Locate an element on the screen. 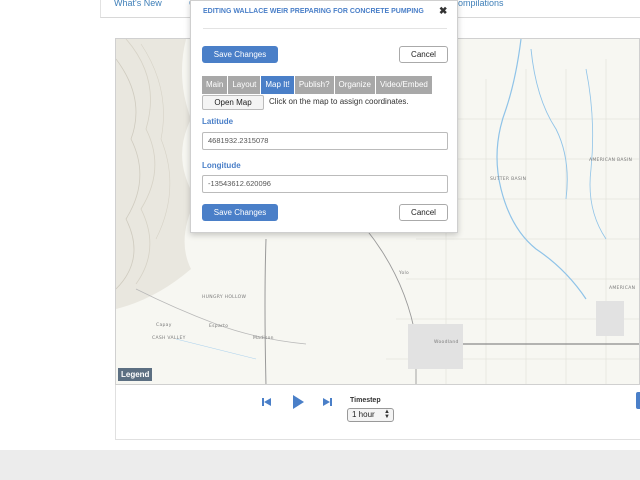  save-changes-button-bottom: Save Changes is located at coordinates (240, 212).